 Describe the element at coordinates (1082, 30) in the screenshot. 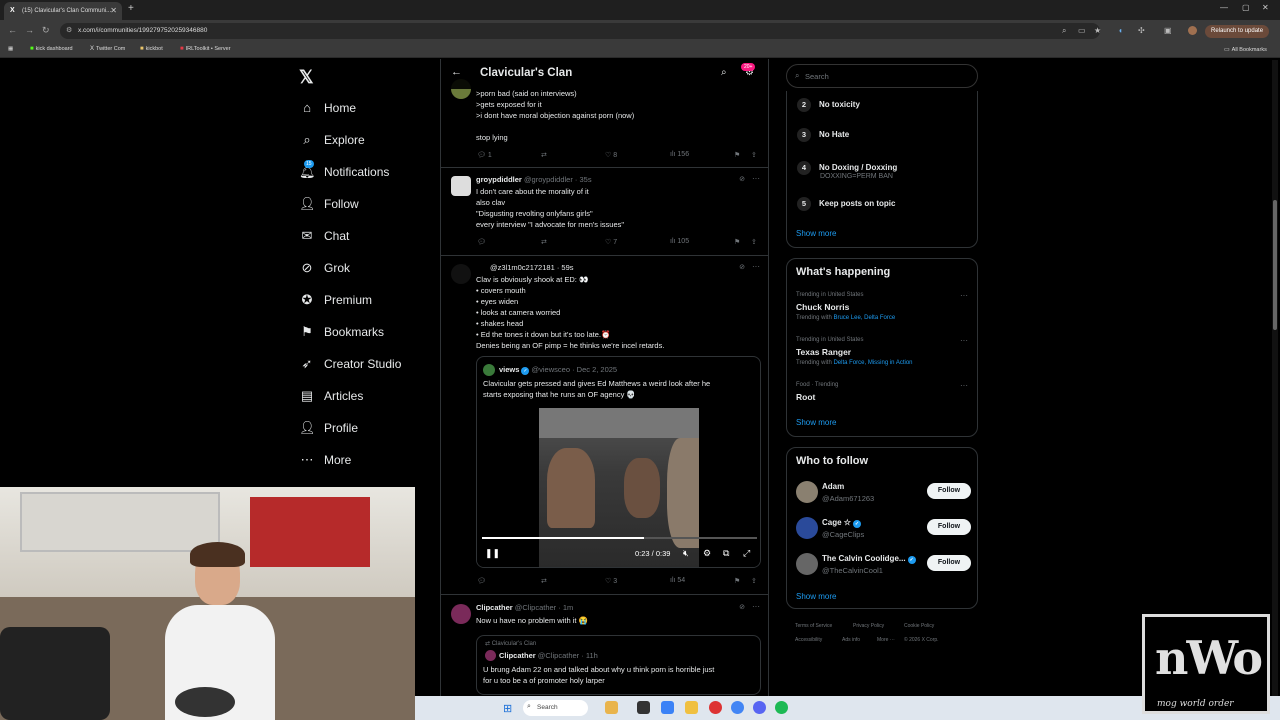

I see `cast-icon: ▭` at that location.